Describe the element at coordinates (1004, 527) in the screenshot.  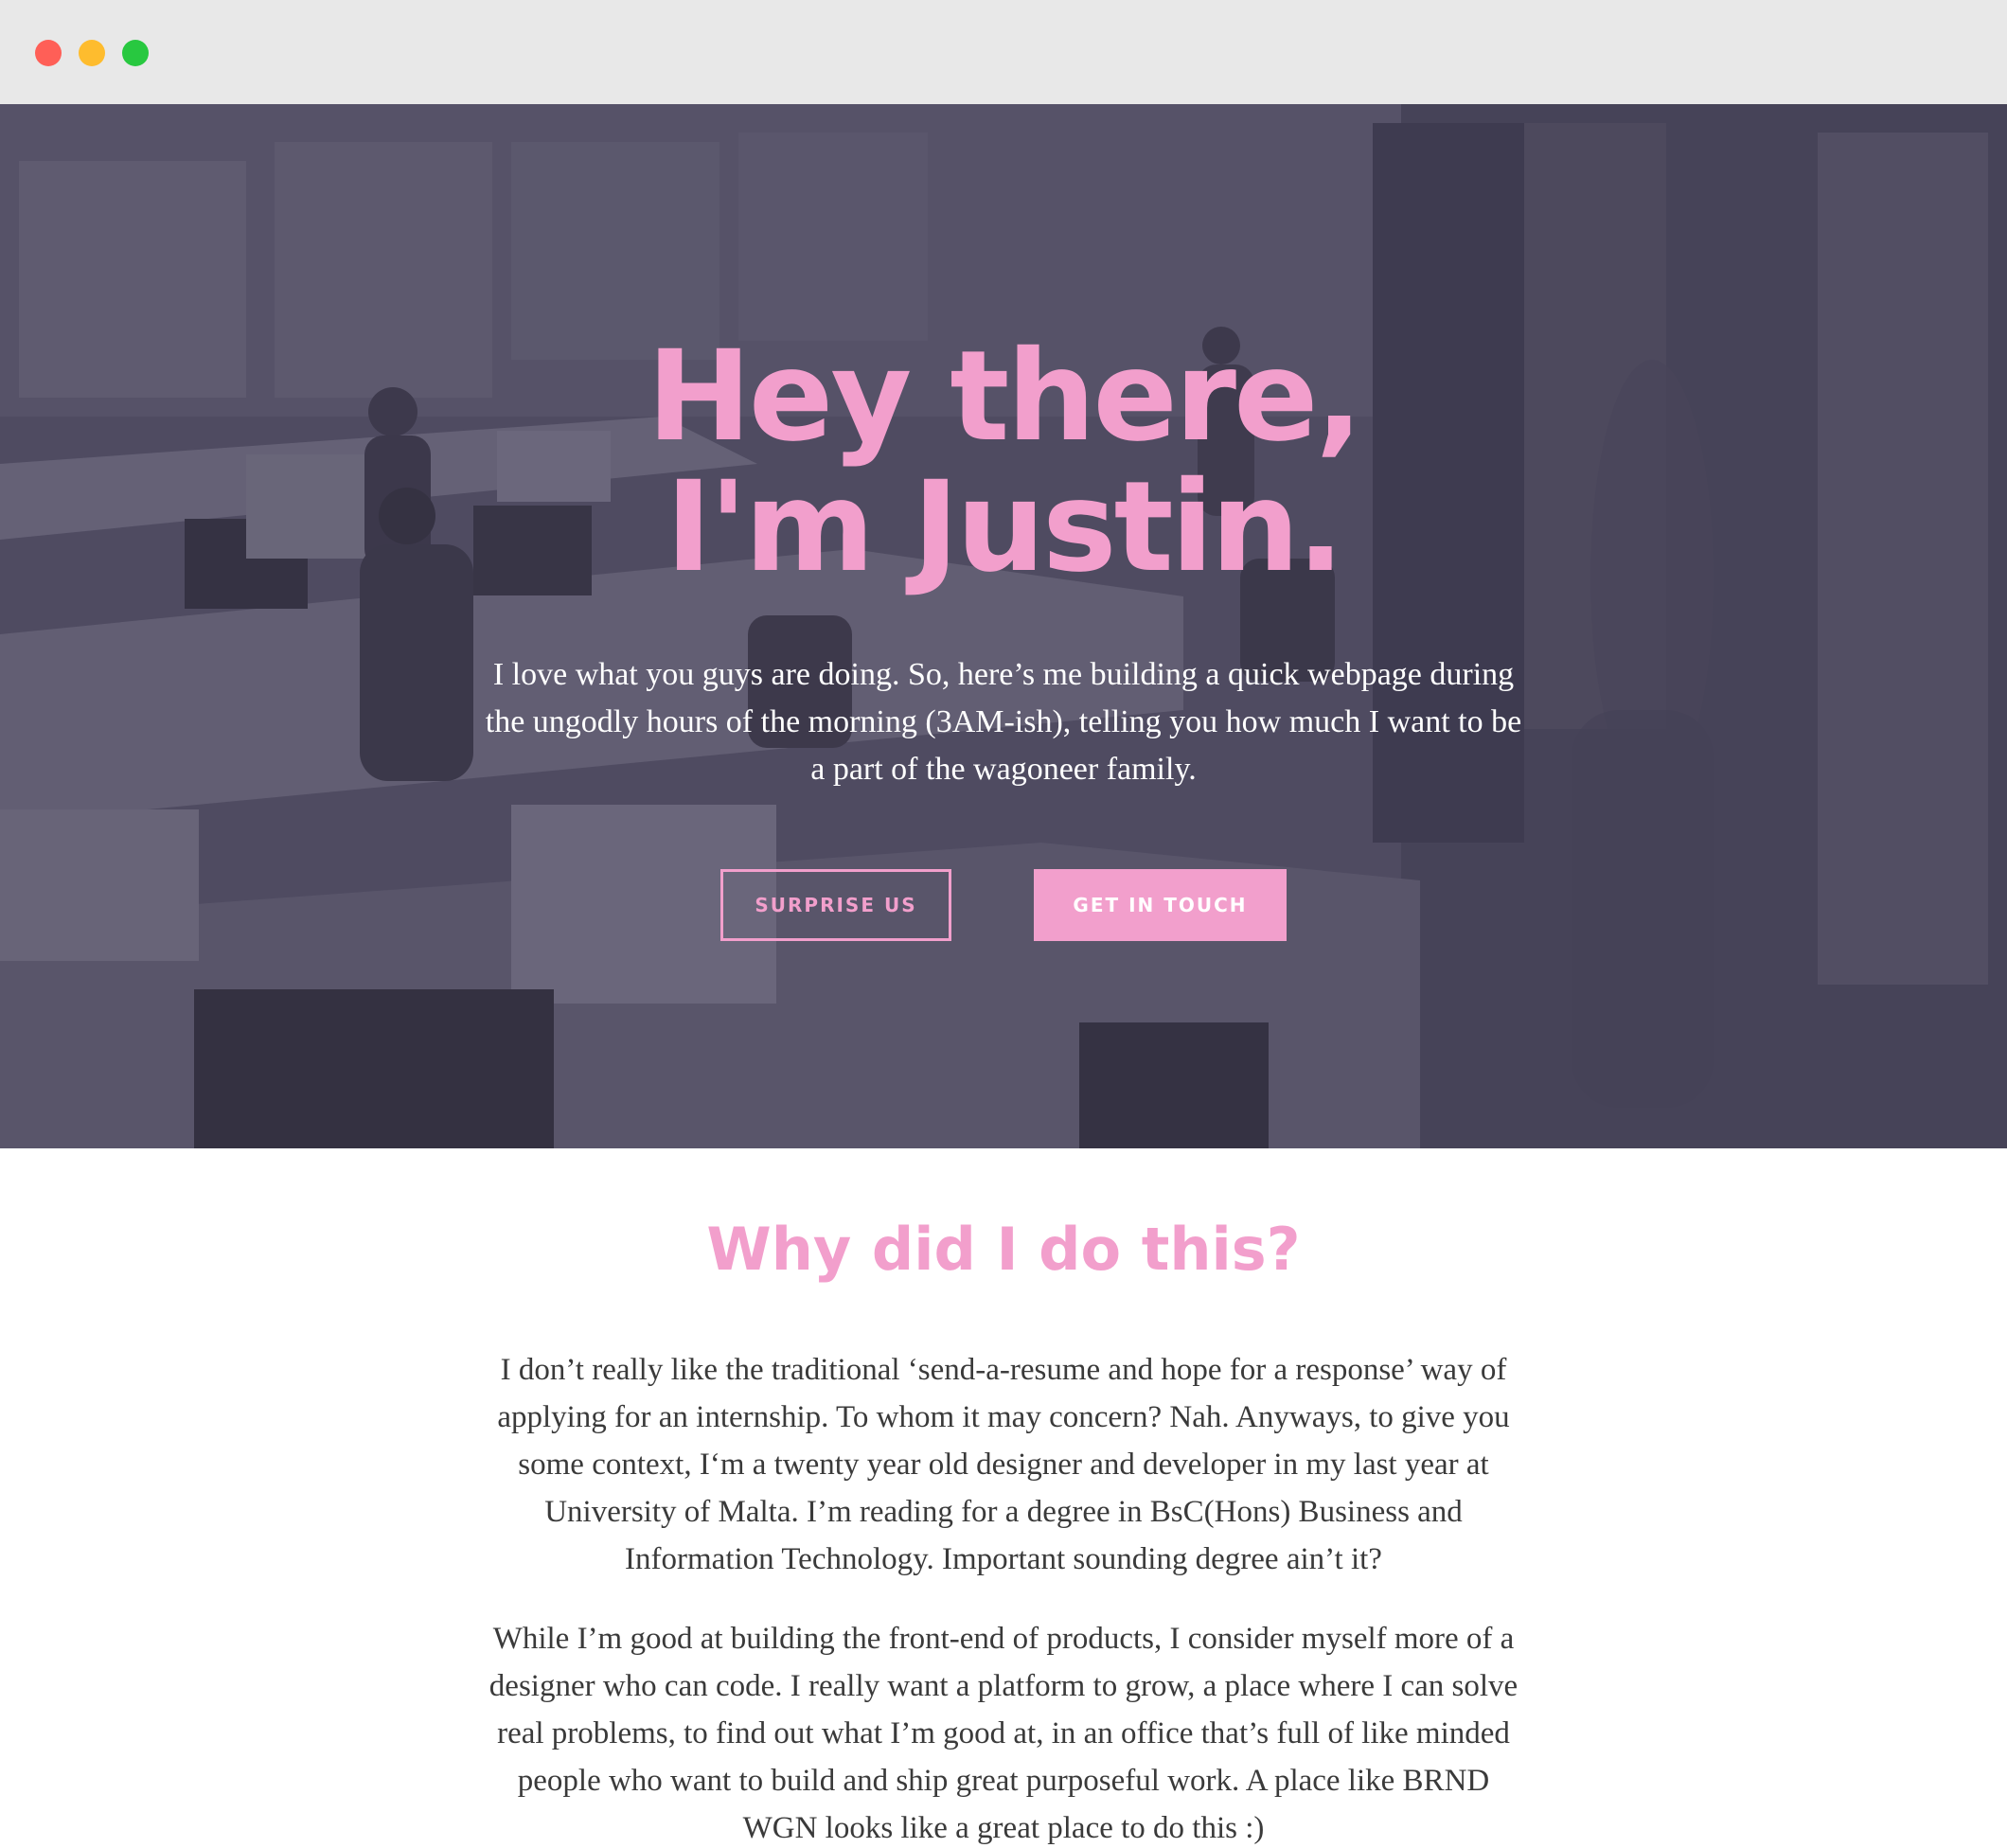
I see `hero-title-line-2: I'm Justin.` at that location.